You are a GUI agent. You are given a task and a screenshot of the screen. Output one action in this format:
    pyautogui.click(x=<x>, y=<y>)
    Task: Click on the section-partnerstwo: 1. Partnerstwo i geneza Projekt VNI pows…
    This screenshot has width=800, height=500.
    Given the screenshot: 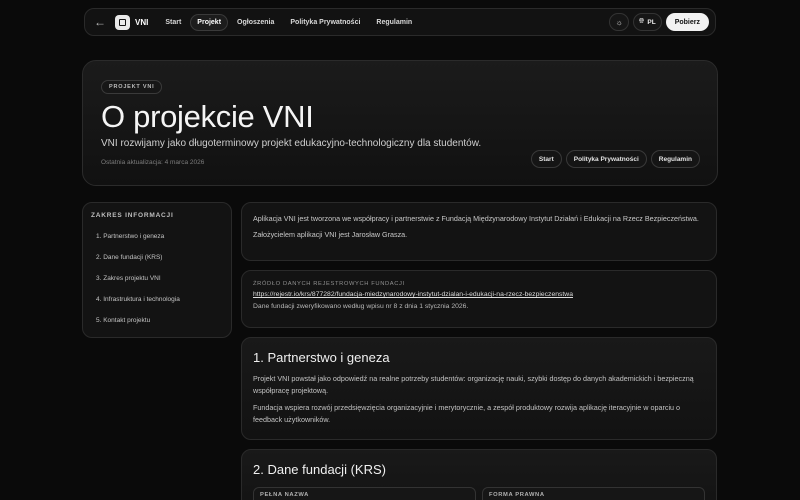 What is the action you would take?
    pyautogui.click(x=479, y=388)
    